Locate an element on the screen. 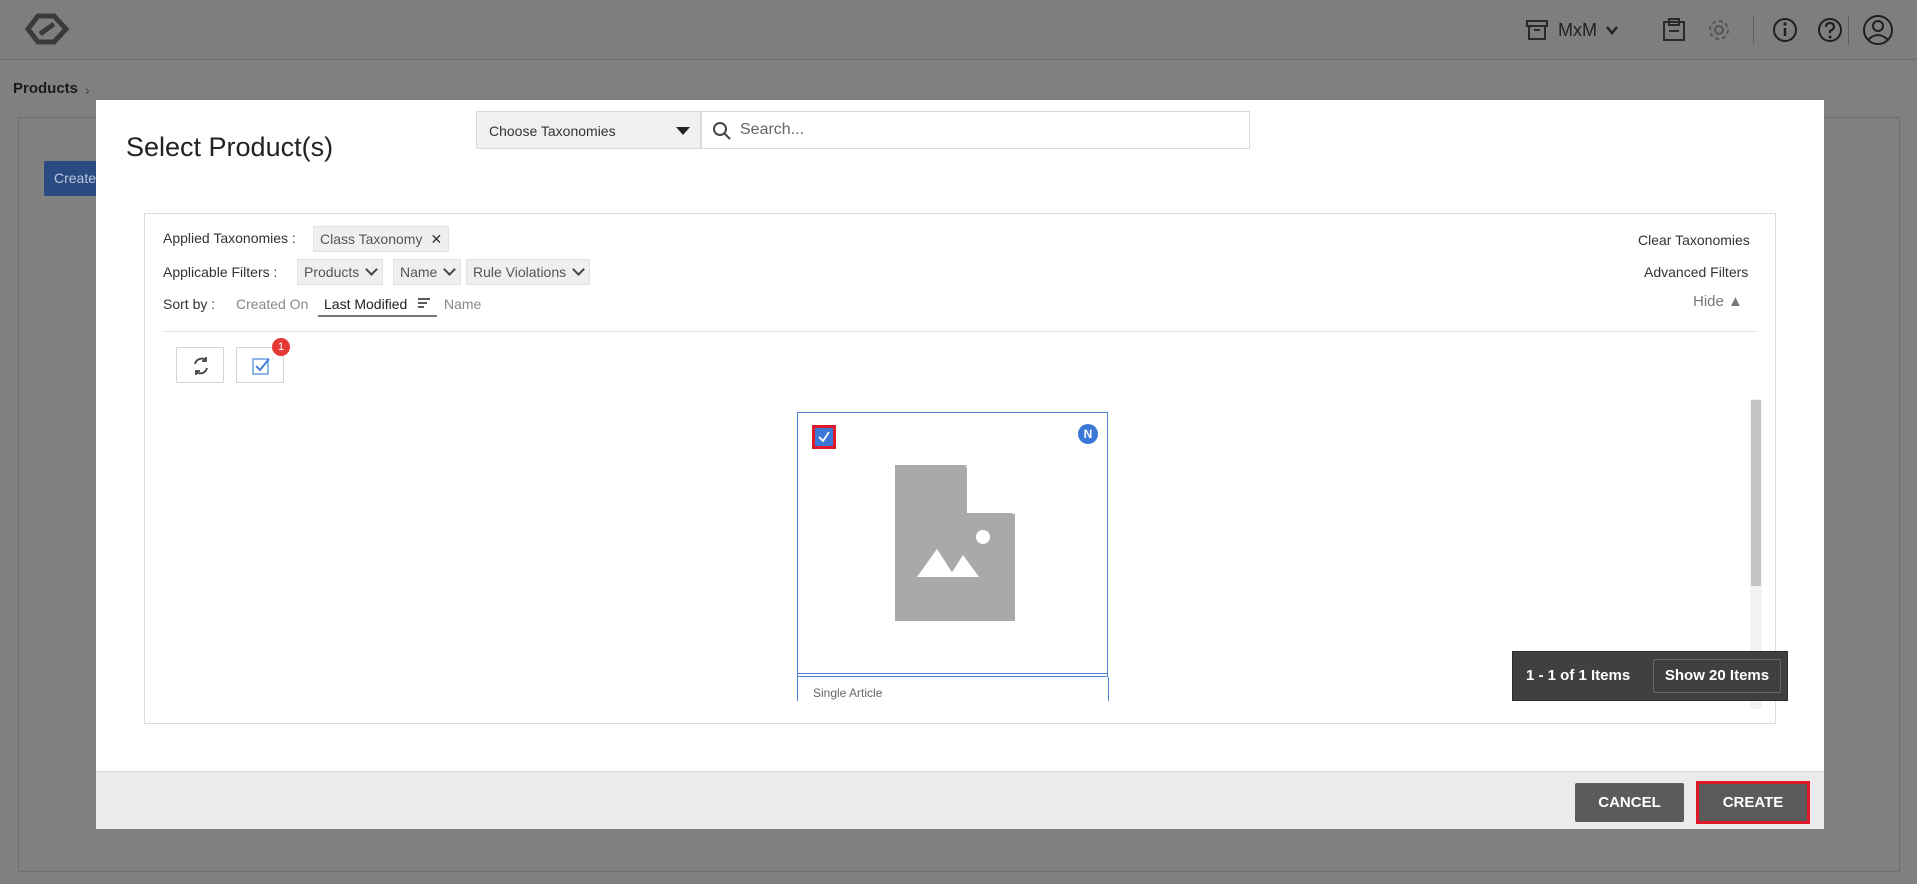 This screenshot has height=884, width=1917. info-icon is located at coordinates (1785, 30).